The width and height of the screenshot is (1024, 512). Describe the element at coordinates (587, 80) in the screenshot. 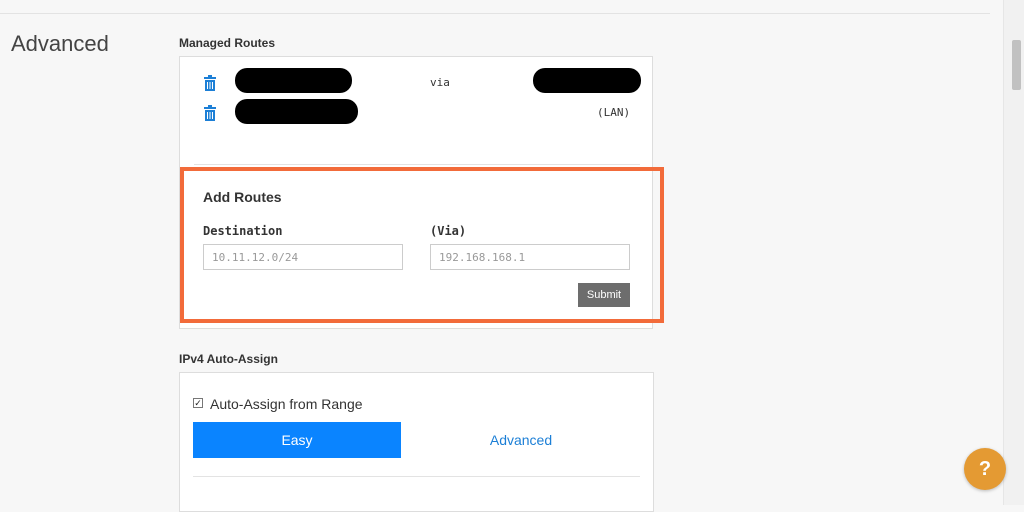

I see `redacted-gateway` at that location.